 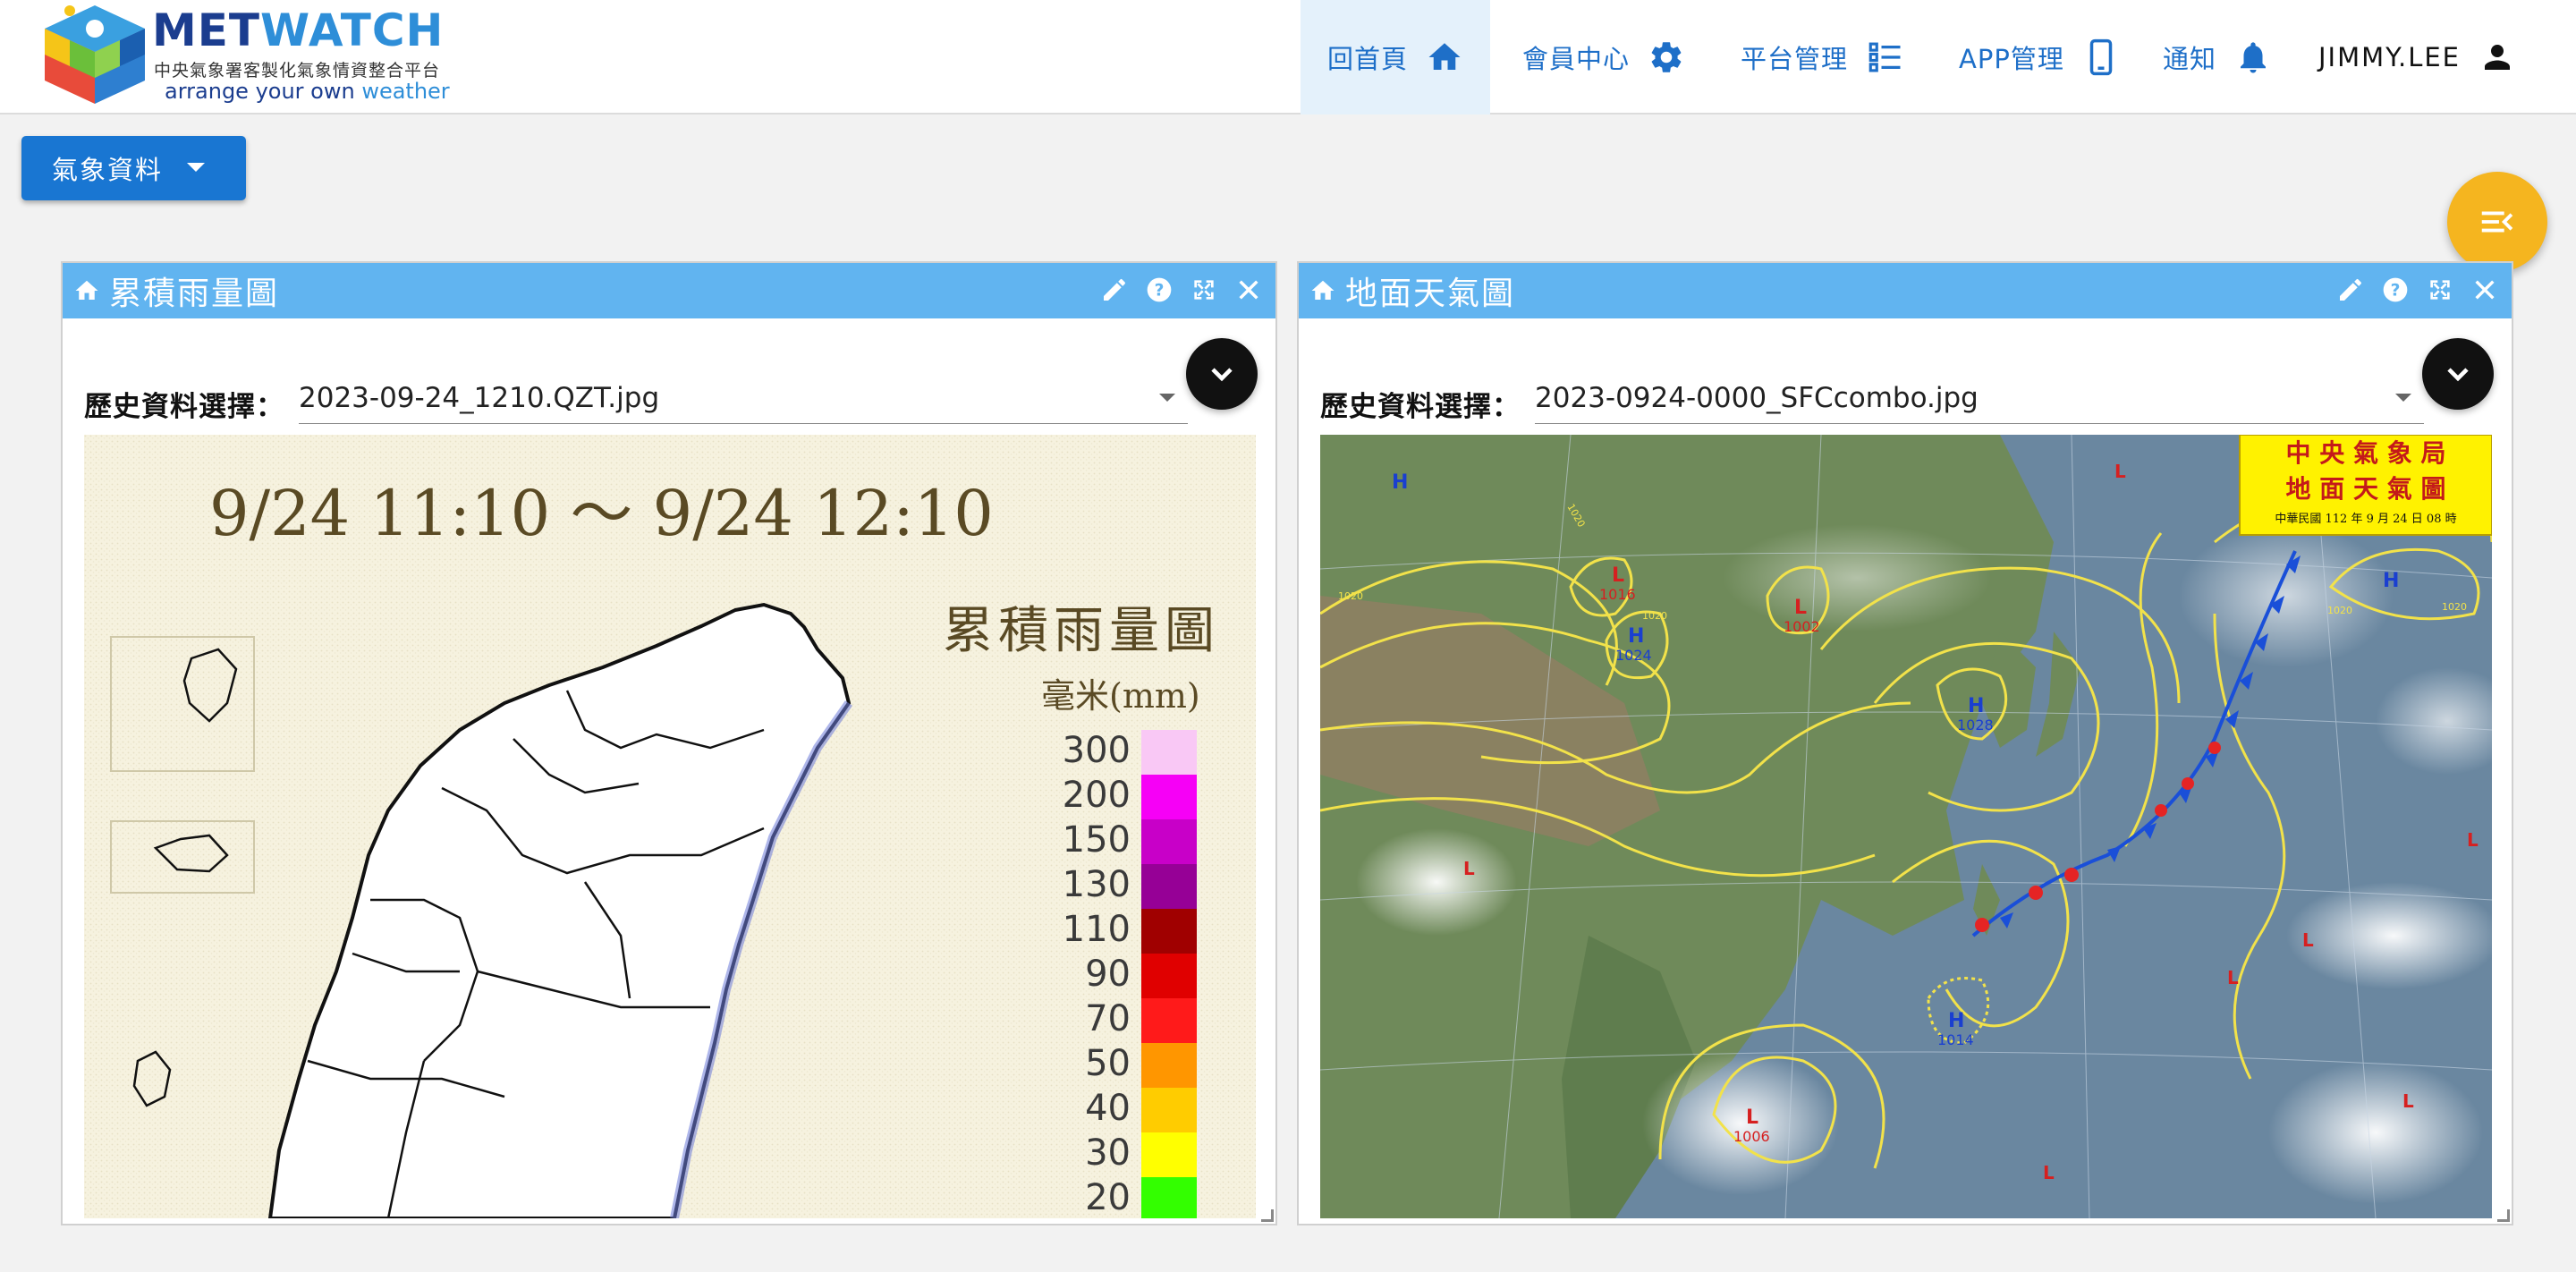 I want to click on gear-icon, so click(x=1666, y=57).